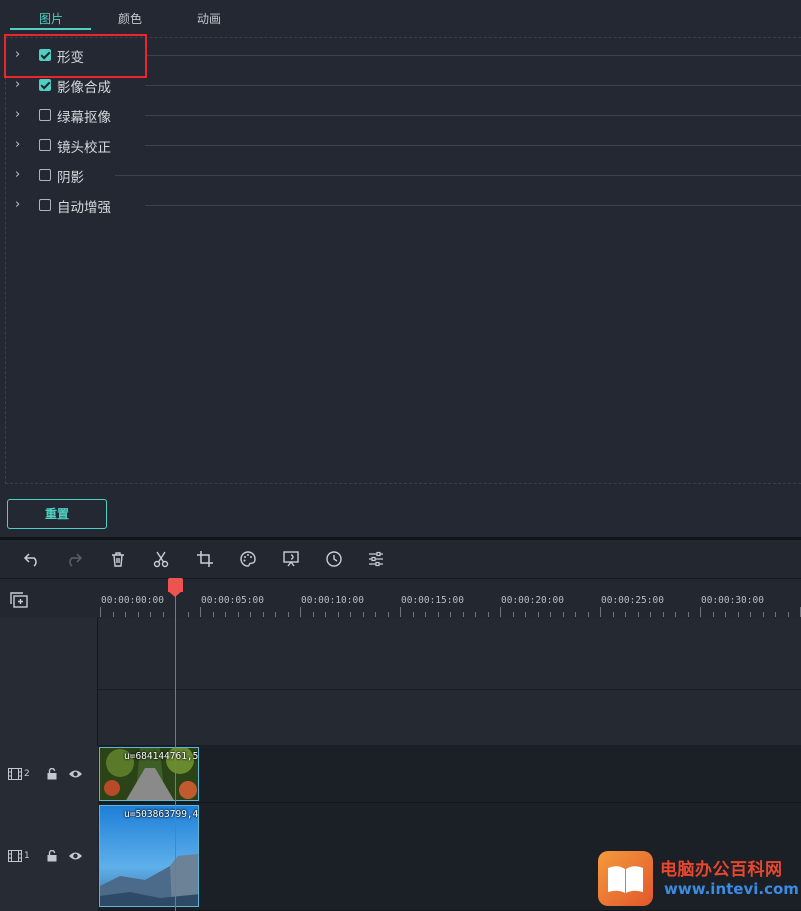 This screenshot has width=801, height=911. I want to click on speed-icon, so click(334, 559).